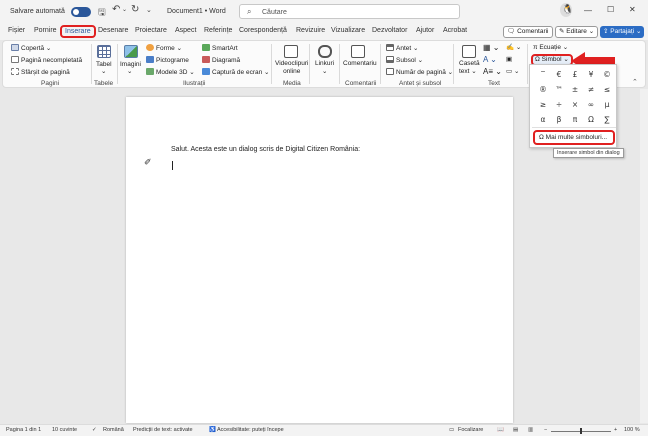 This screenshot has height=436, width=648. What do you see at coordinates (575, 104) in the screenshot?
I see `symbol-cell: ×` at bounding box center [575, 104].